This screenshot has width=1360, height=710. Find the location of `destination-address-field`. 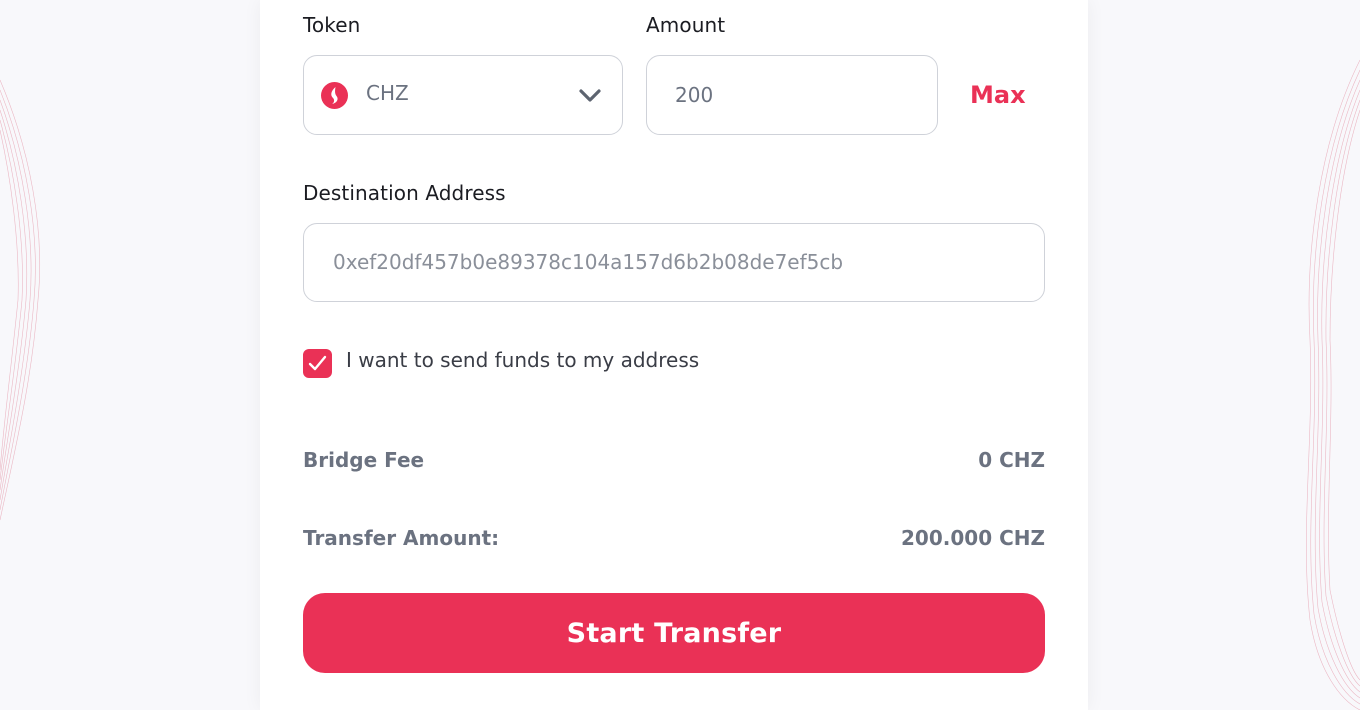

destination-address-field is located at coordinates (674, 262).